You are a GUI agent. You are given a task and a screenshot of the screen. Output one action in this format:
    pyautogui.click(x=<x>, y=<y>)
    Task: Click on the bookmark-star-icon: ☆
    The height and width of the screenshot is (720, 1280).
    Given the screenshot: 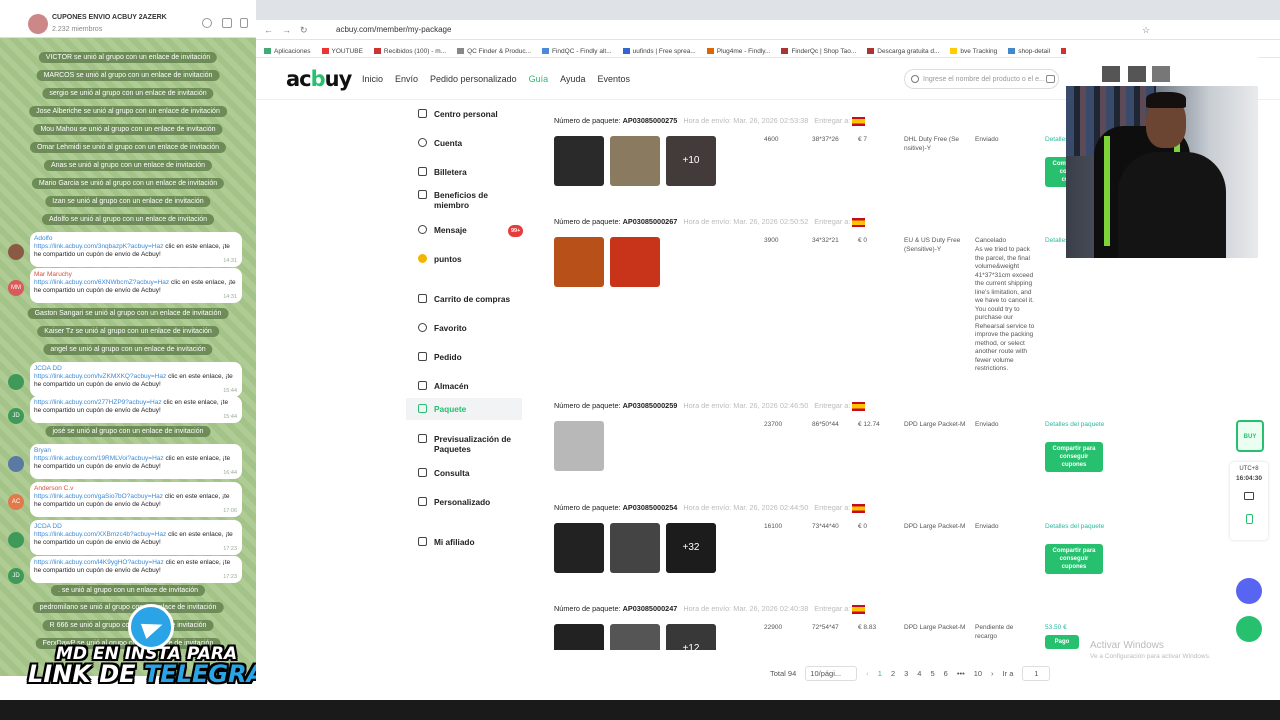 What is the action you would take?
    pyautogui.click(x=1146, y=30)
    